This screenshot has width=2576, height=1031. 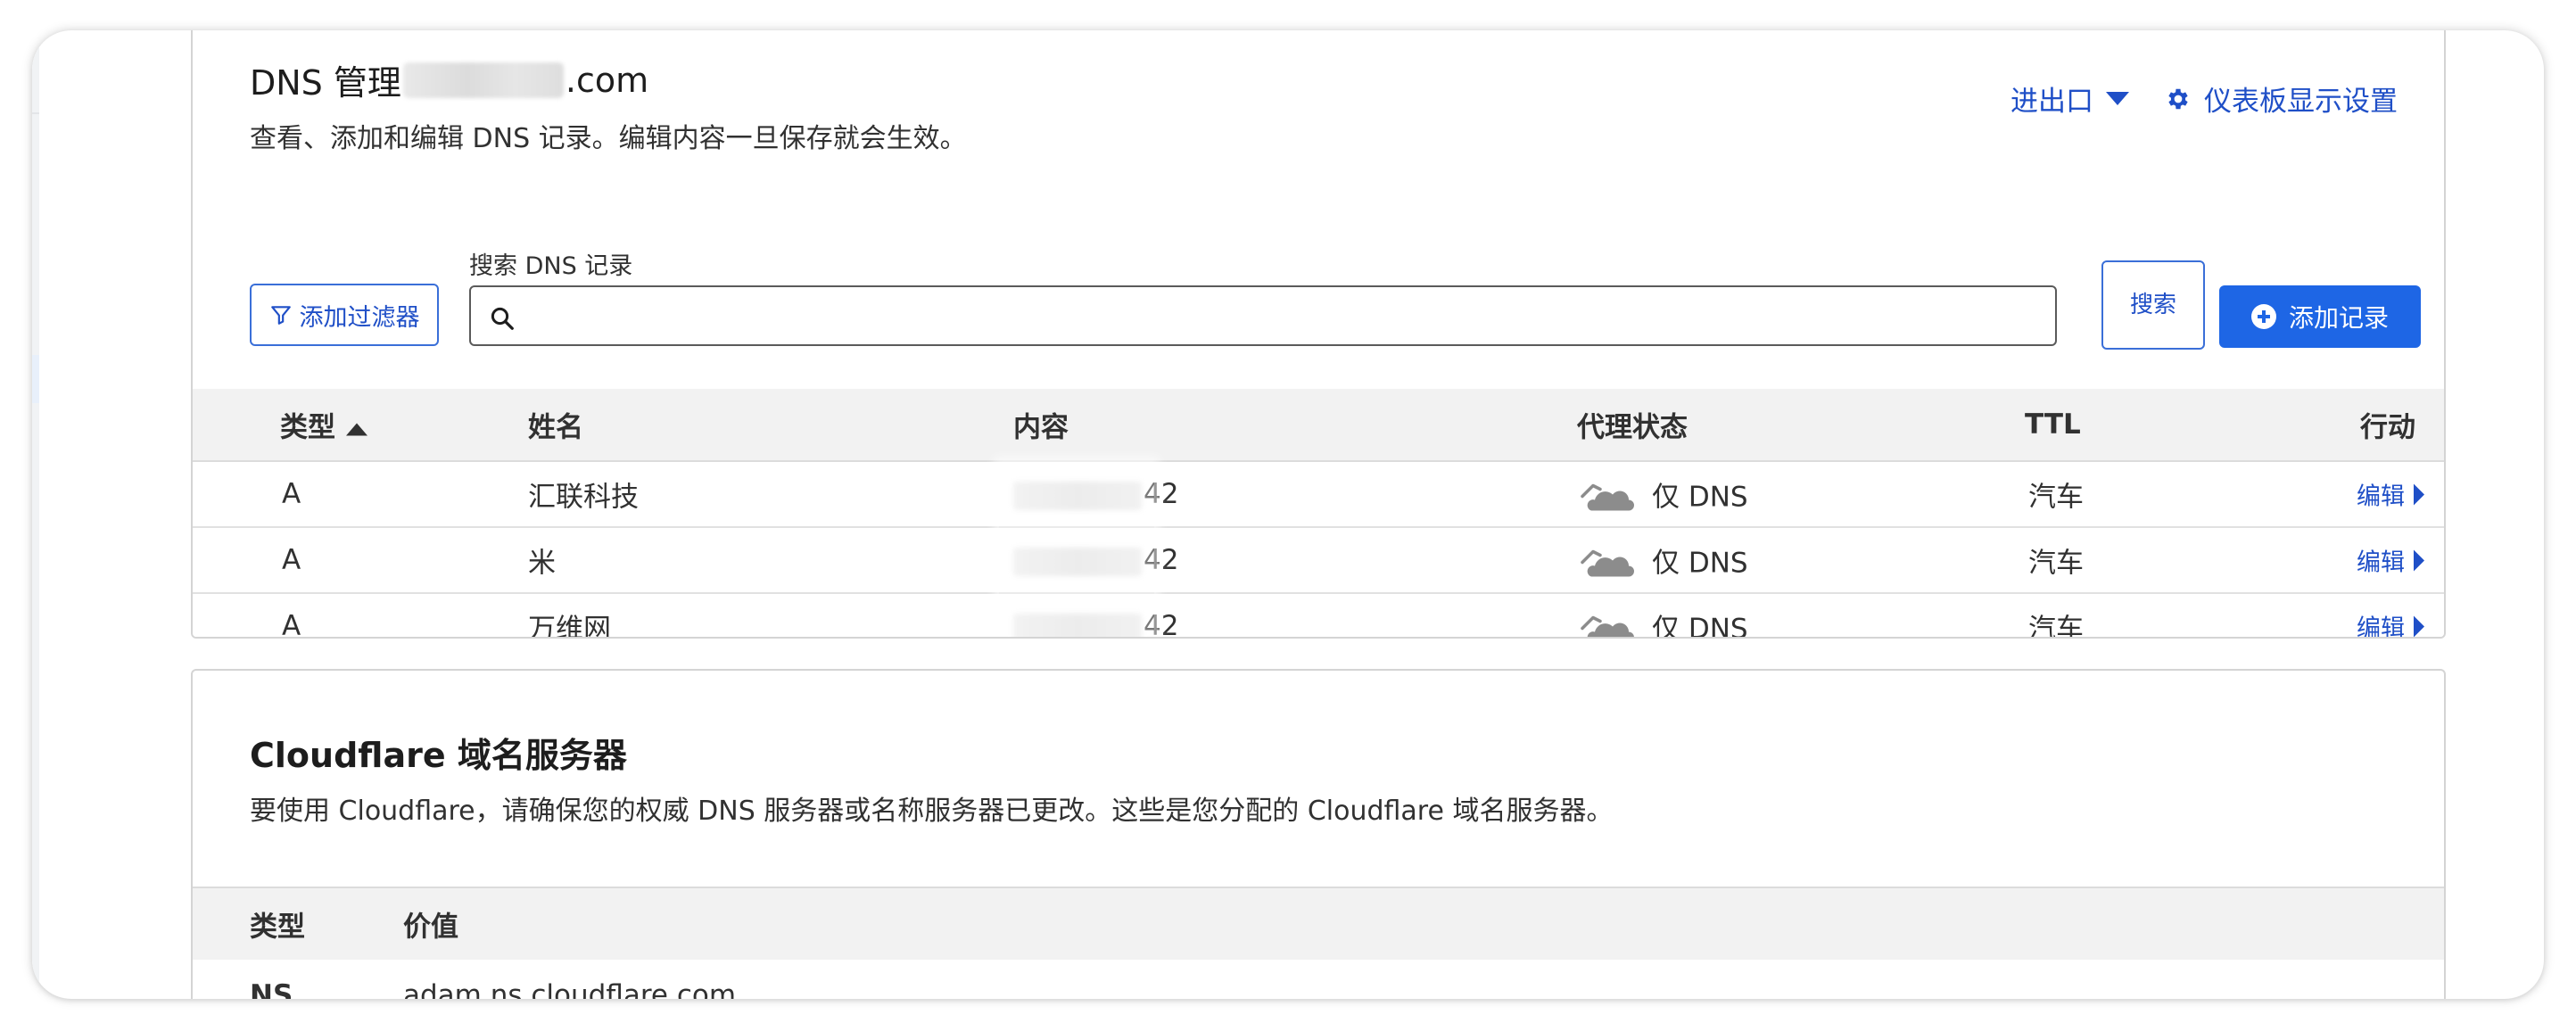 What do you see at coordinates (569, 626) in the screenshot?
I see `record-name: 万维网` at bounding box center [569, 626].